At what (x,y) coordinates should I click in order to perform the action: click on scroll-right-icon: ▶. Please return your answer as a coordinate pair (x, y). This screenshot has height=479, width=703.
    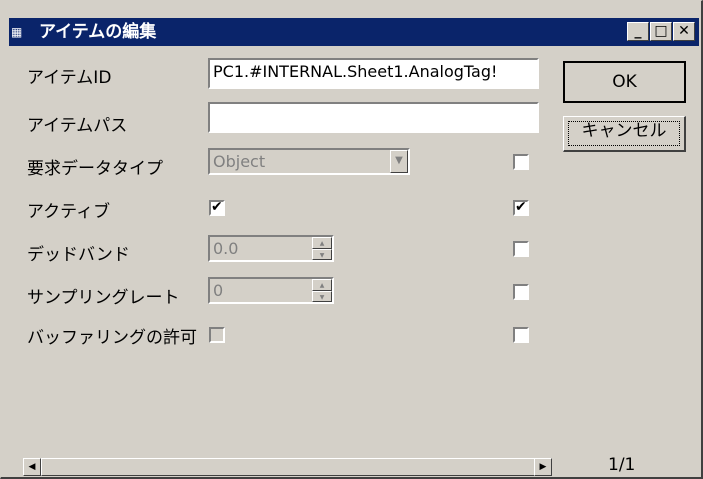
    Looking at the image, I should click on (543, 467).